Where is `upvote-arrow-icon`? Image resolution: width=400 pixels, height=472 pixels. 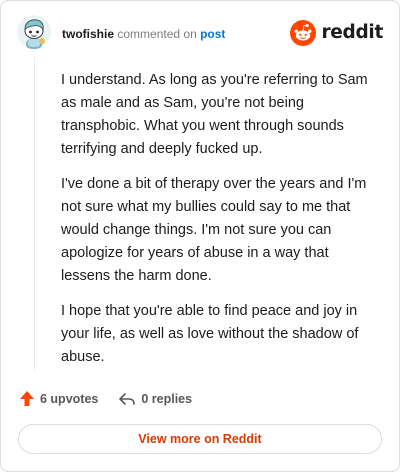
upvote-arrow-icon is located at coordinates (27, 398).